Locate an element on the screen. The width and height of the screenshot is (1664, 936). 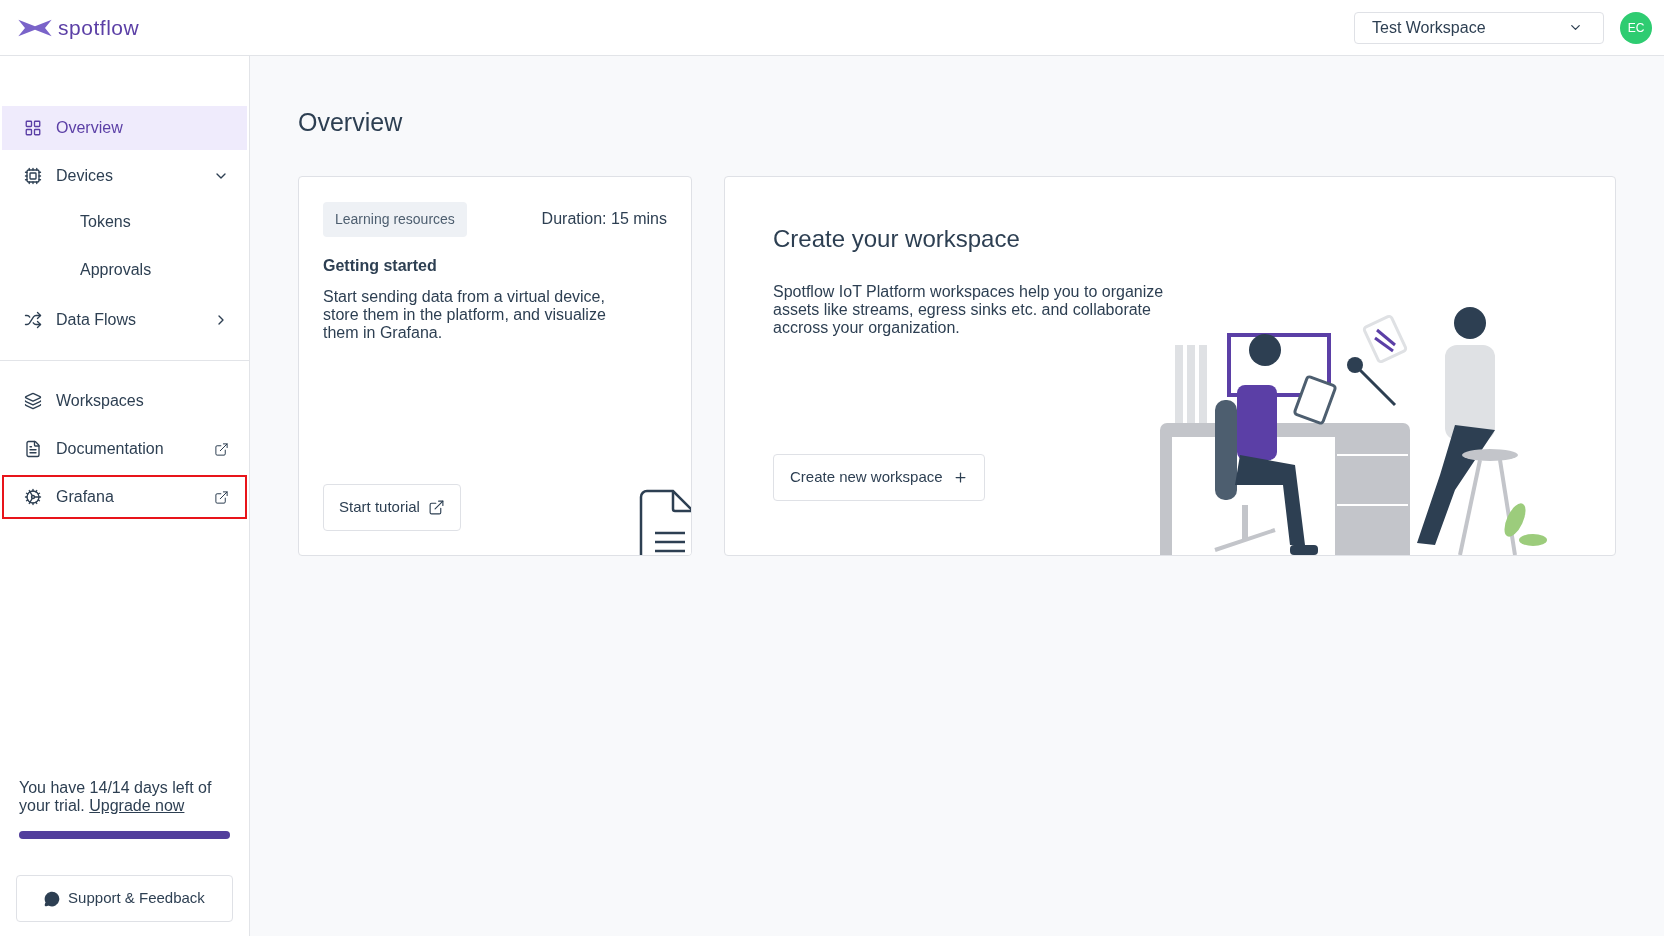
support-feedback-button: Support & Feedback is located at coordinates (124, 898).